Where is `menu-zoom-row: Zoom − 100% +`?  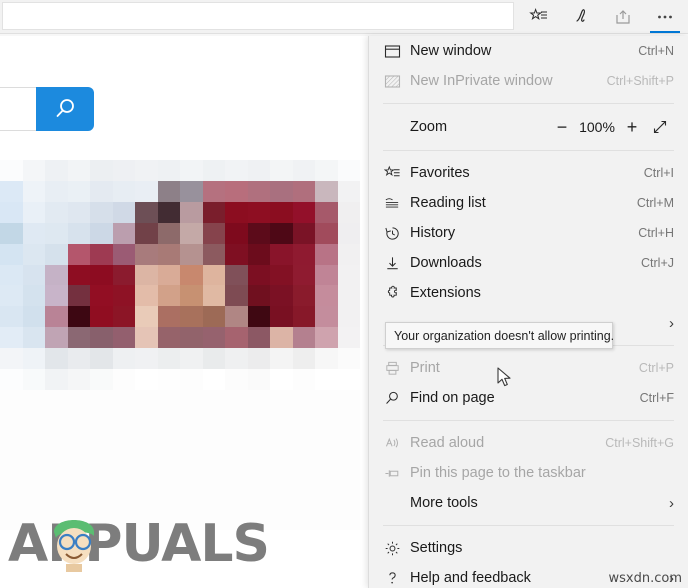 menu-zoom-row: Zoom − 100% + is located at coordinates (528, 127).